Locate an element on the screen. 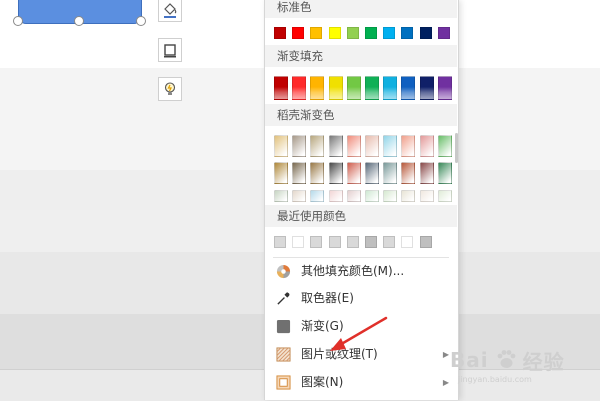 Image resolution: width=600 pixels, height=401 pixels. watermark-url: jingyan.baidu.com is located at coordinates (495, 379).